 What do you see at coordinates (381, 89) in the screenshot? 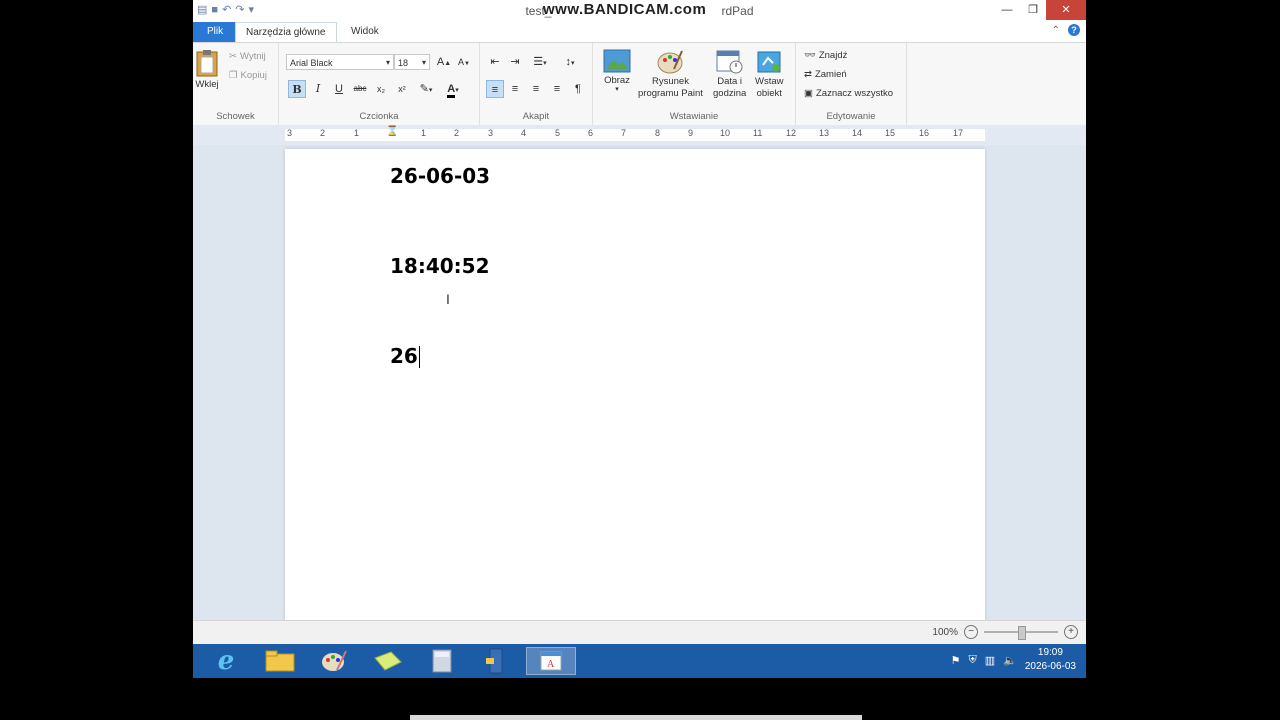
I see `subscript-button: x₂` at bounding box center [381, 89].